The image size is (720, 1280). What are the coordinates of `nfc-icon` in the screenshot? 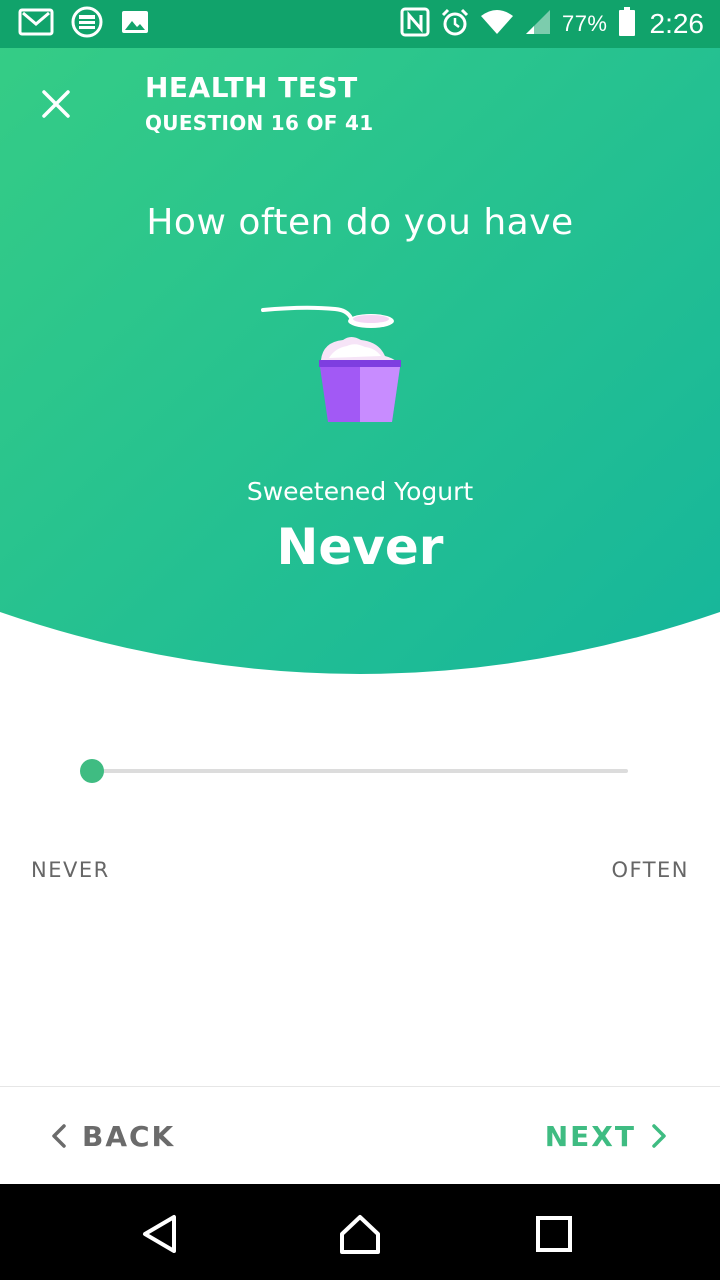 It's located at (415, 24).